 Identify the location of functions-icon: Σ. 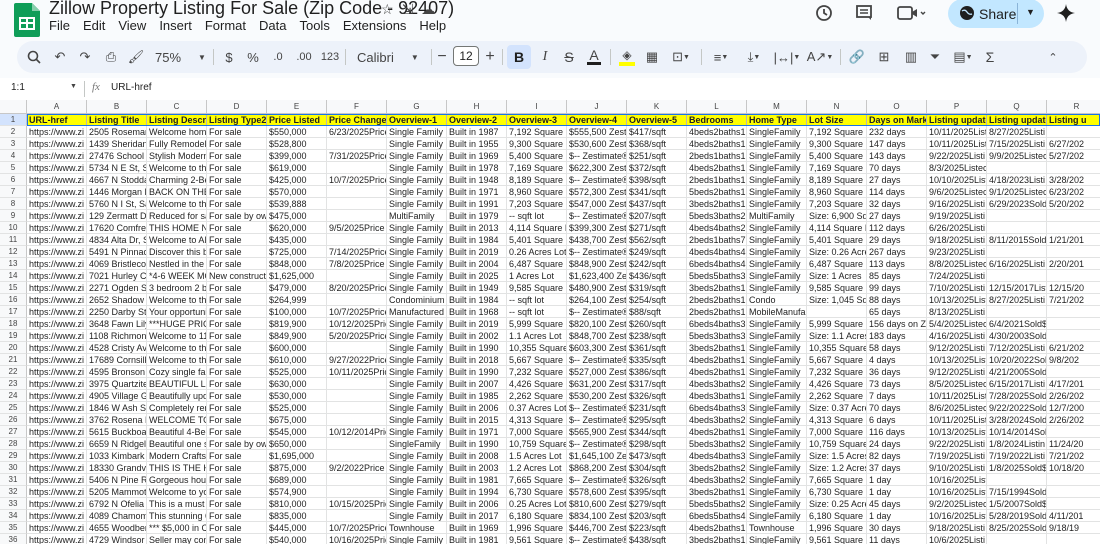
(990, 57).